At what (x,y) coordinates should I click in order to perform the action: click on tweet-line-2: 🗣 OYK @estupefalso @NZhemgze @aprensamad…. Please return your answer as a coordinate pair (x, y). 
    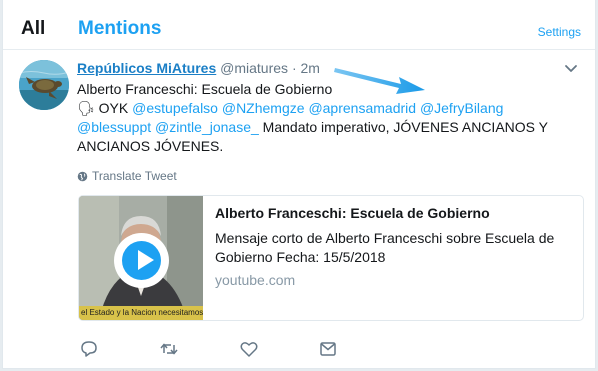
    Looking at the image, I should click on (327, 127).